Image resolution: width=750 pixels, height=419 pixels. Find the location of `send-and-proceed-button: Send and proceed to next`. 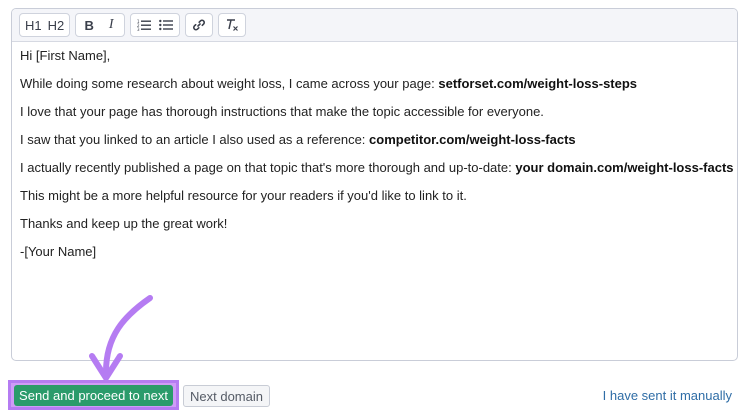

send-and-proceed-button: Send and proceed to next is located at coordinates (93, 395).